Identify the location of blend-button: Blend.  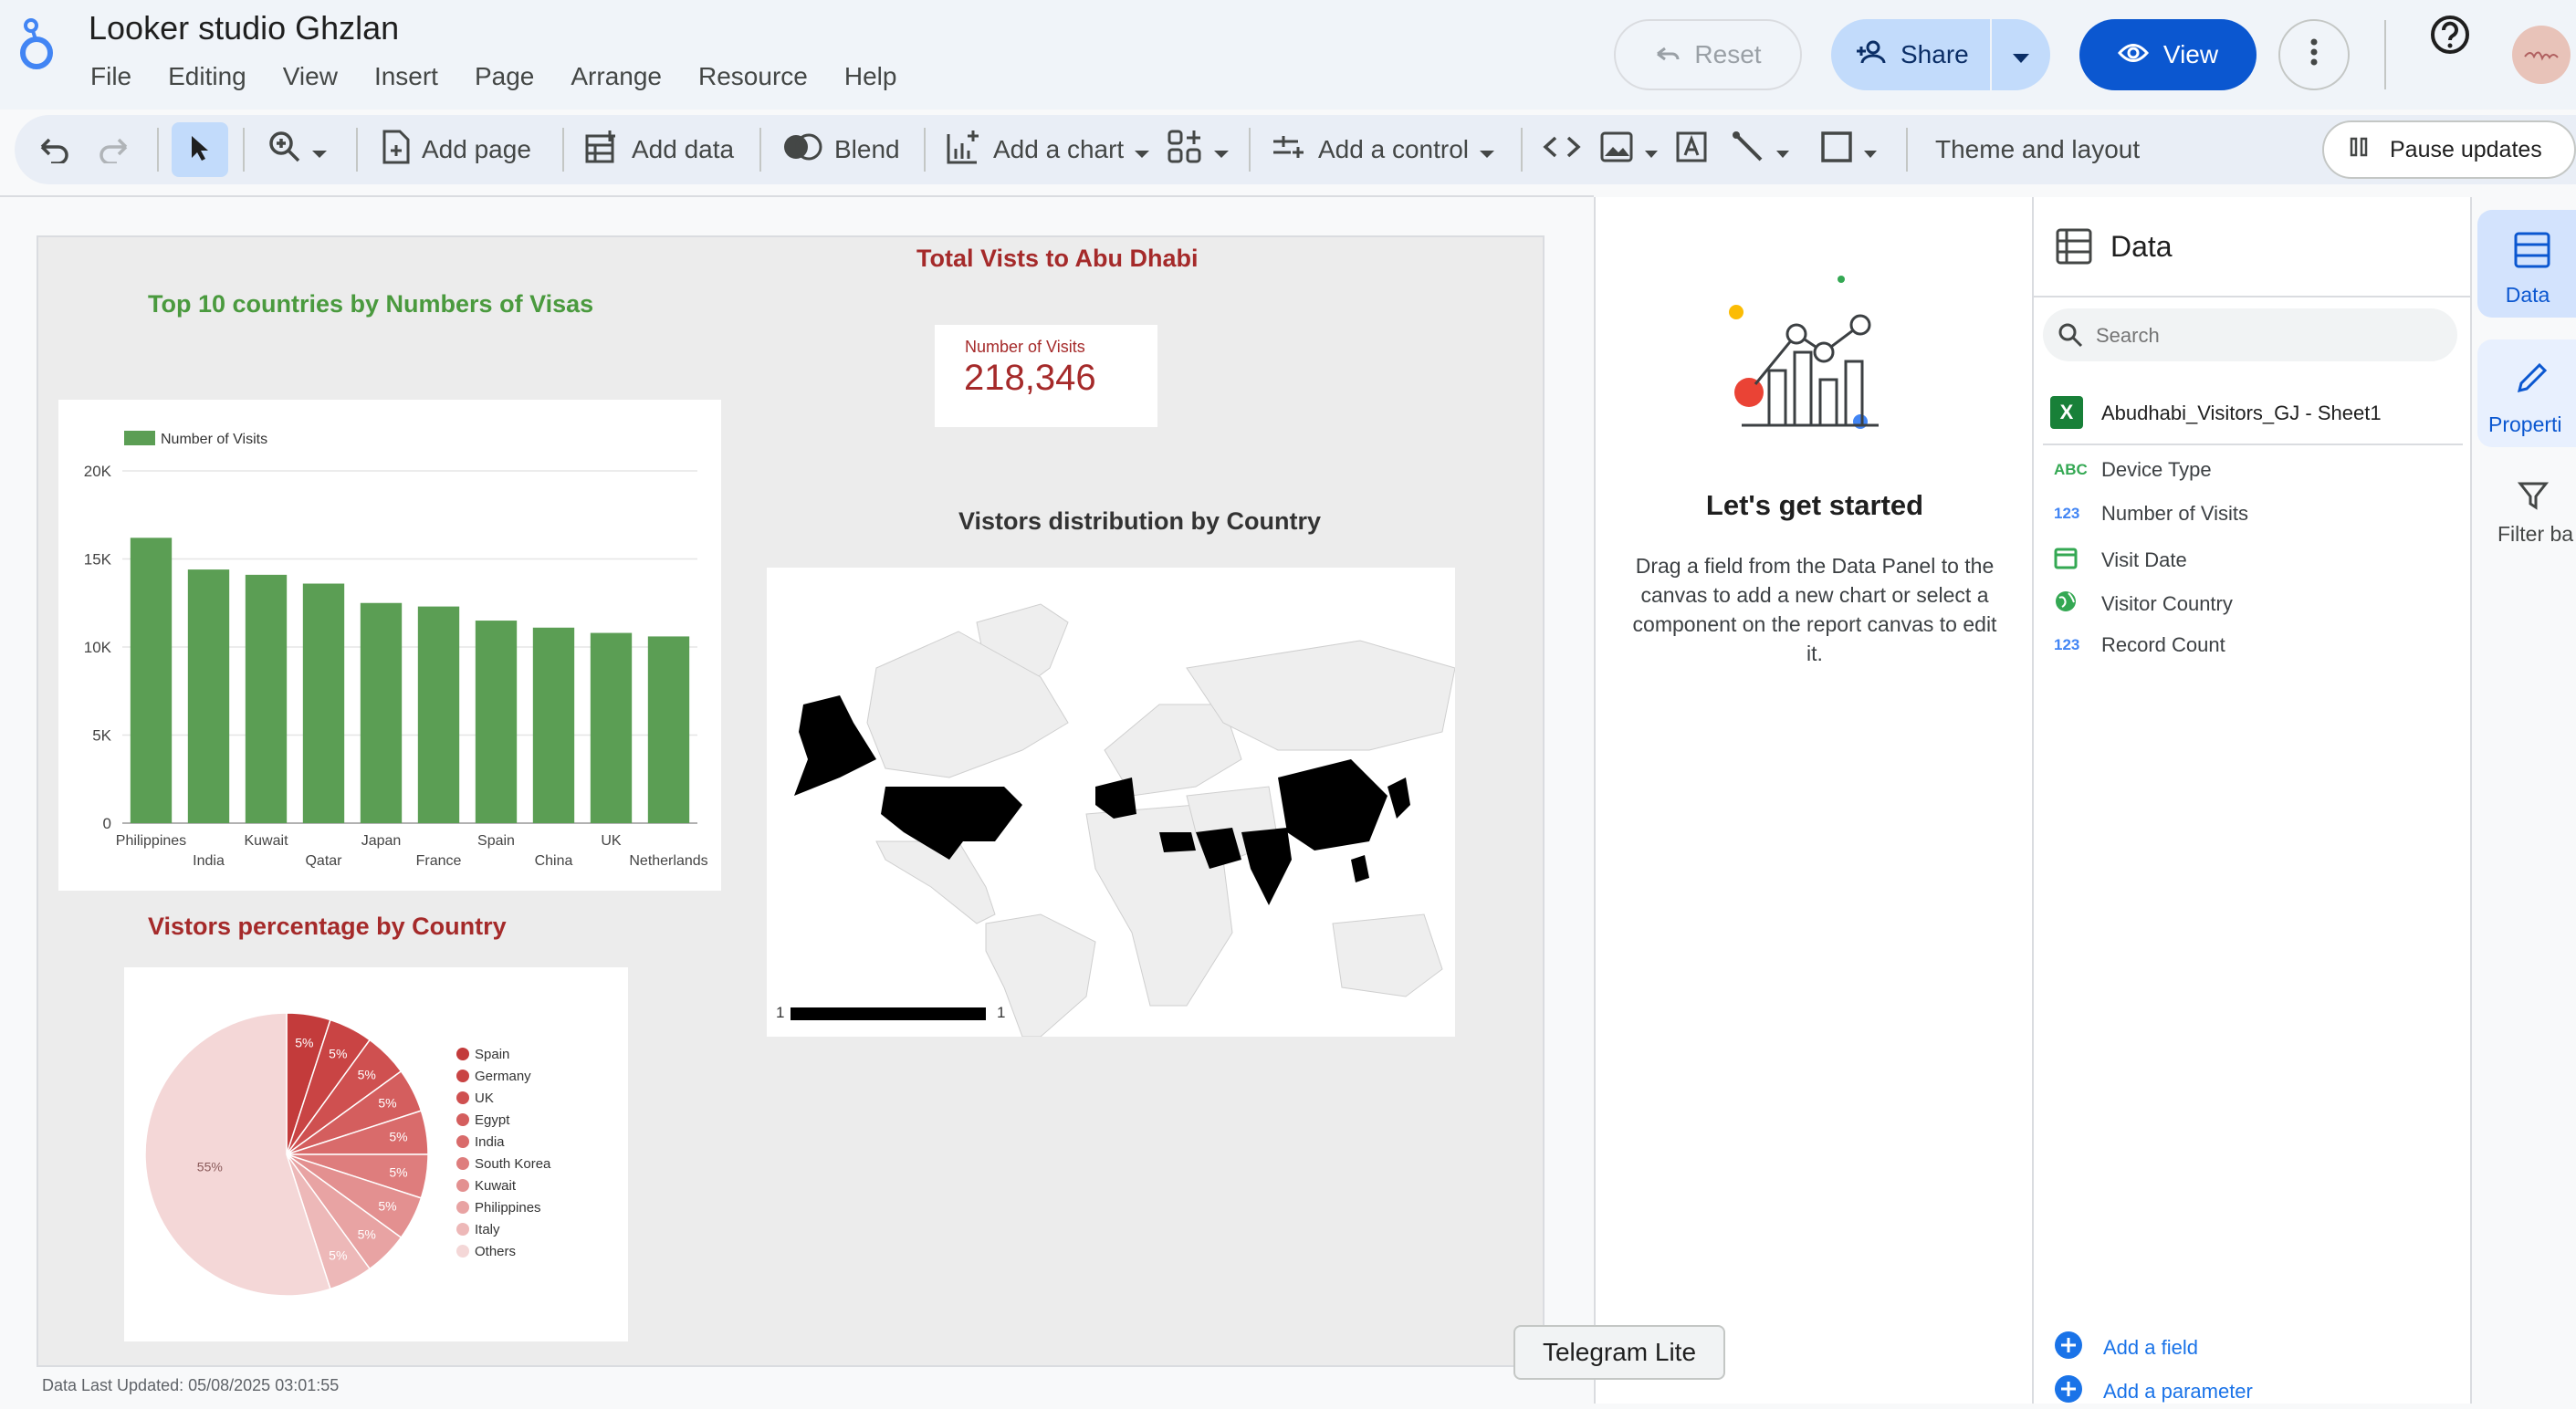
(841, 149).